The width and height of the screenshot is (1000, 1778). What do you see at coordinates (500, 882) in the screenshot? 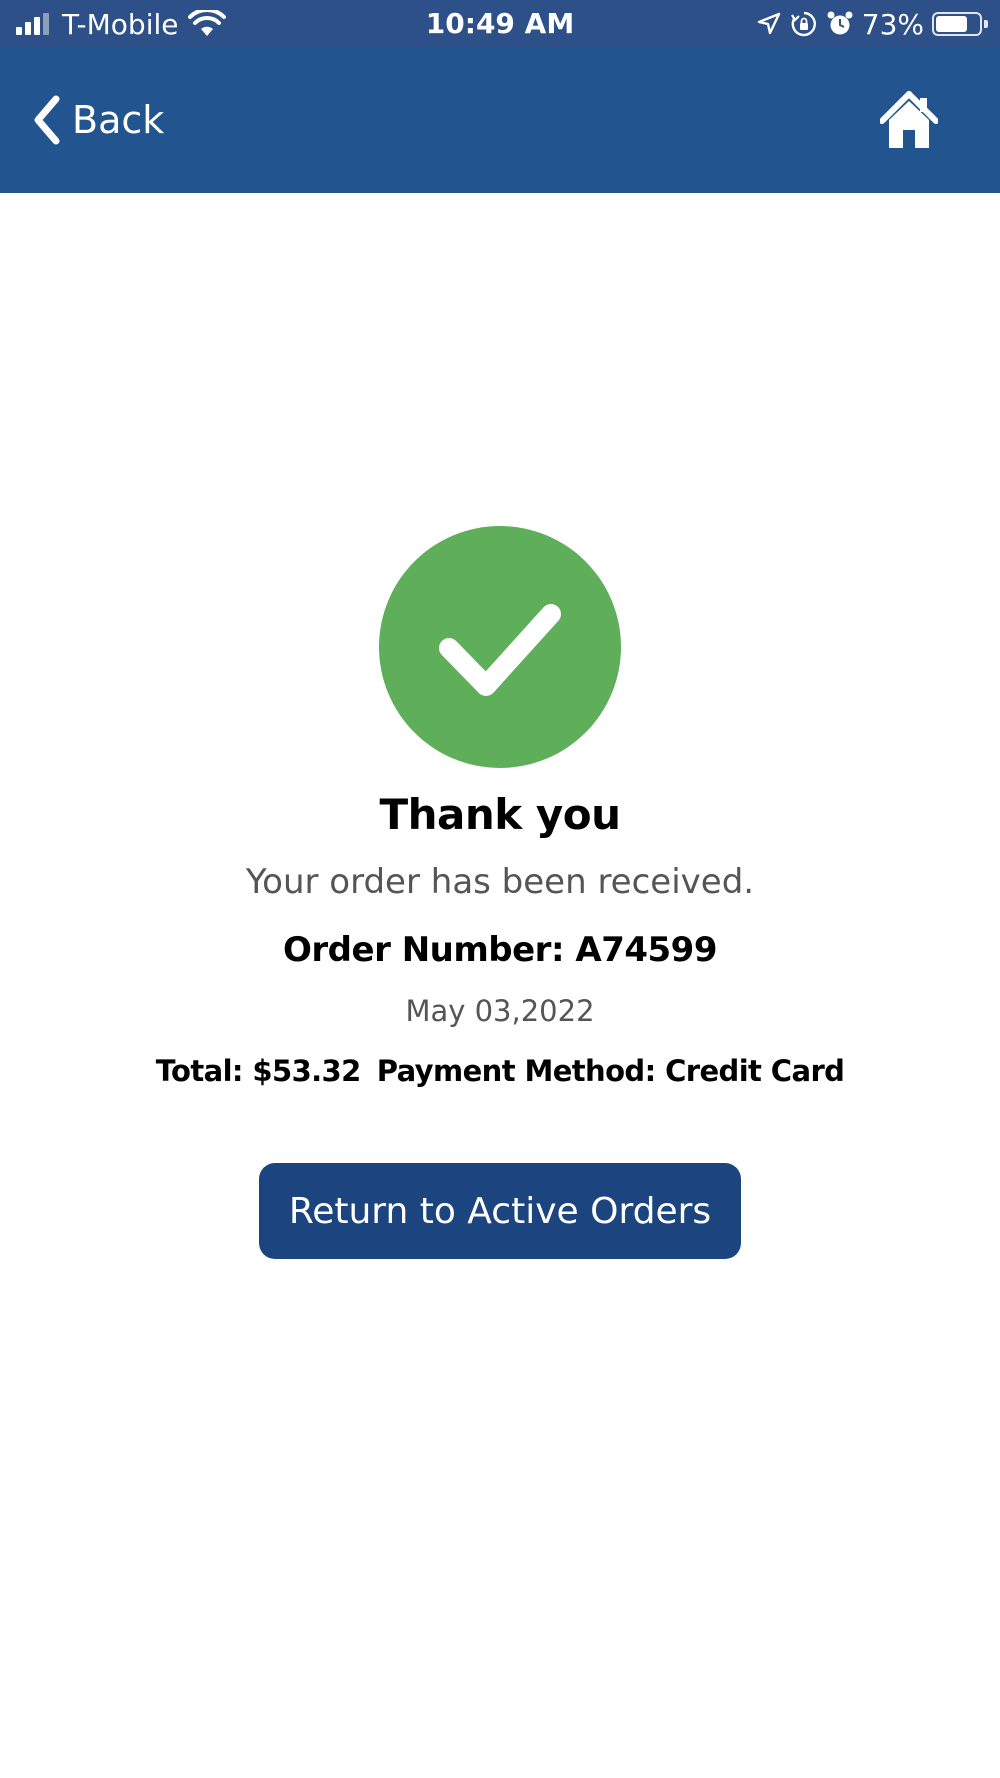
I see `confirmation-message: Your order has been received.` at bounding box center [500, 882].